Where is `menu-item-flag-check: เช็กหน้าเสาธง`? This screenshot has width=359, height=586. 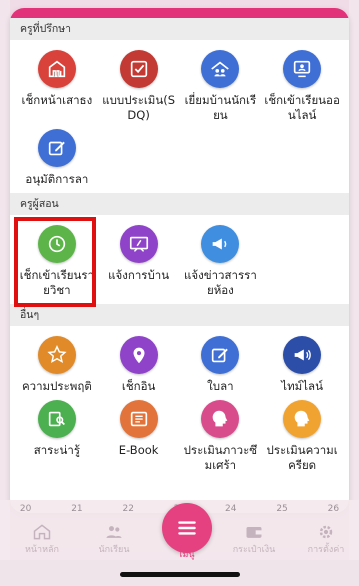 menu-item-flag-check: เช็กหน้าเสาธง is located at coordinates (57, 83).